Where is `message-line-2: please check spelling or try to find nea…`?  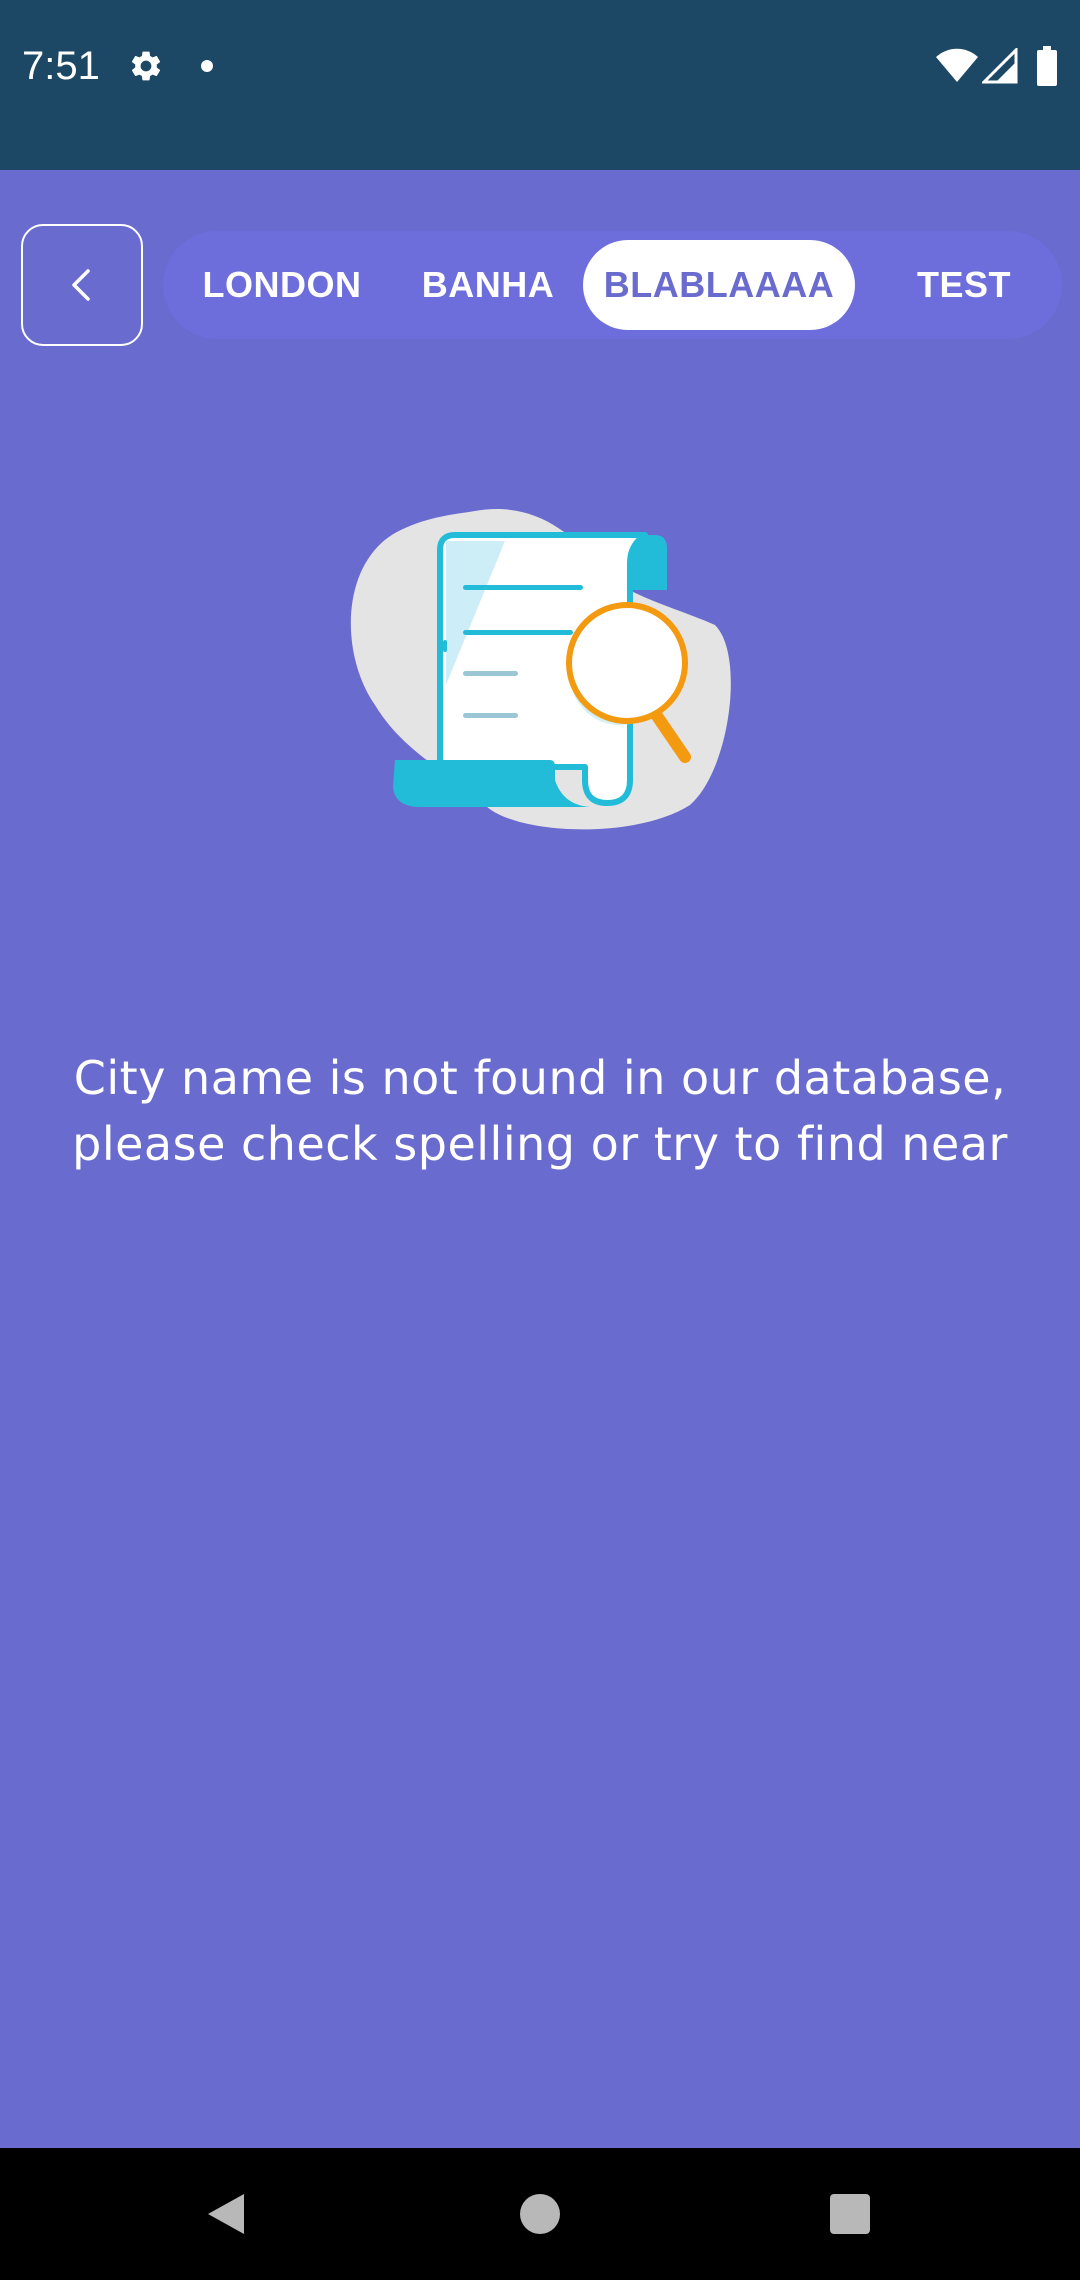
message-line-2: please check spelling or try to find nea… is located at coordinates (540, 1144).